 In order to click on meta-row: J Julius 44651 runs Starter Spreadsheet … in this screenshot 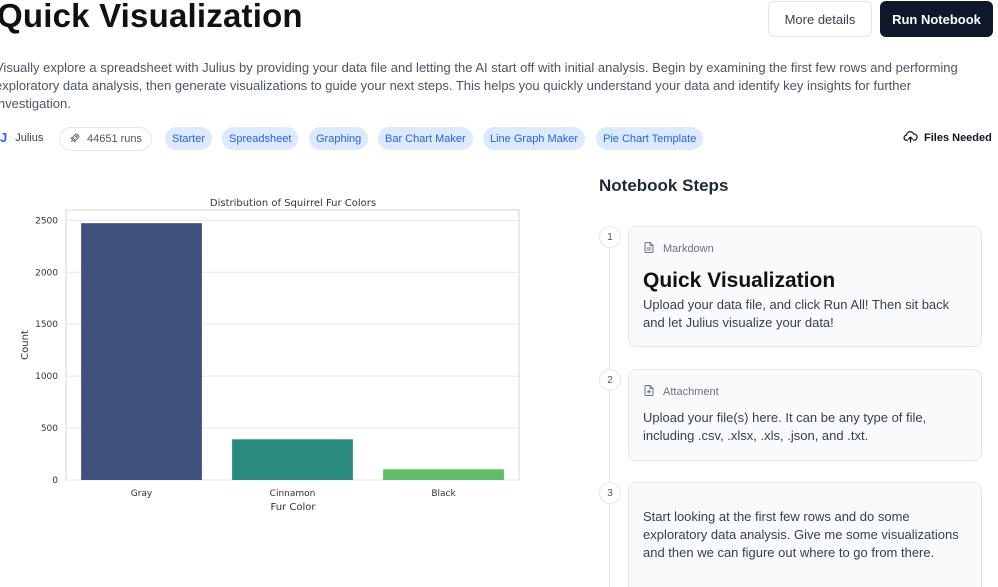, I will do `click(499, 139)`.